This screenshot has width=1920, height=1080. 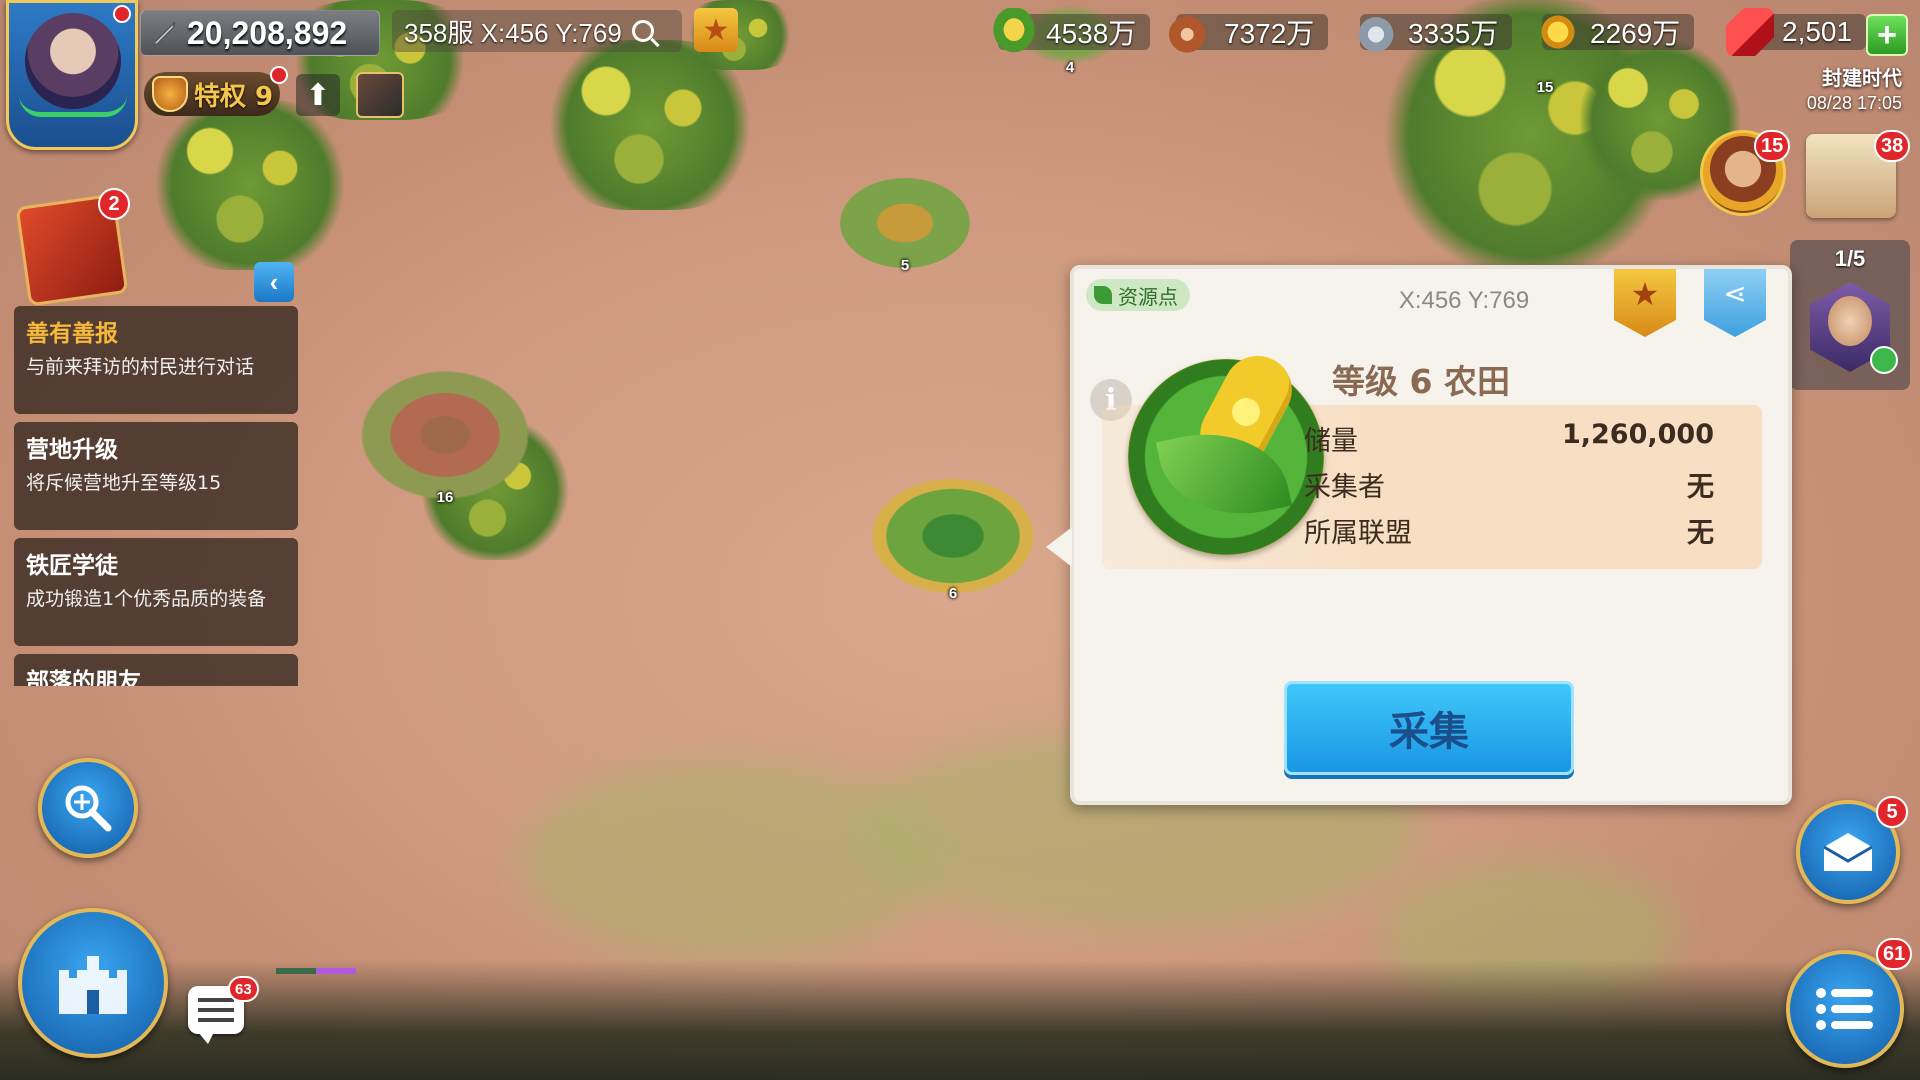 I want to click on zoom-search-button, so click(x=88, y=808).